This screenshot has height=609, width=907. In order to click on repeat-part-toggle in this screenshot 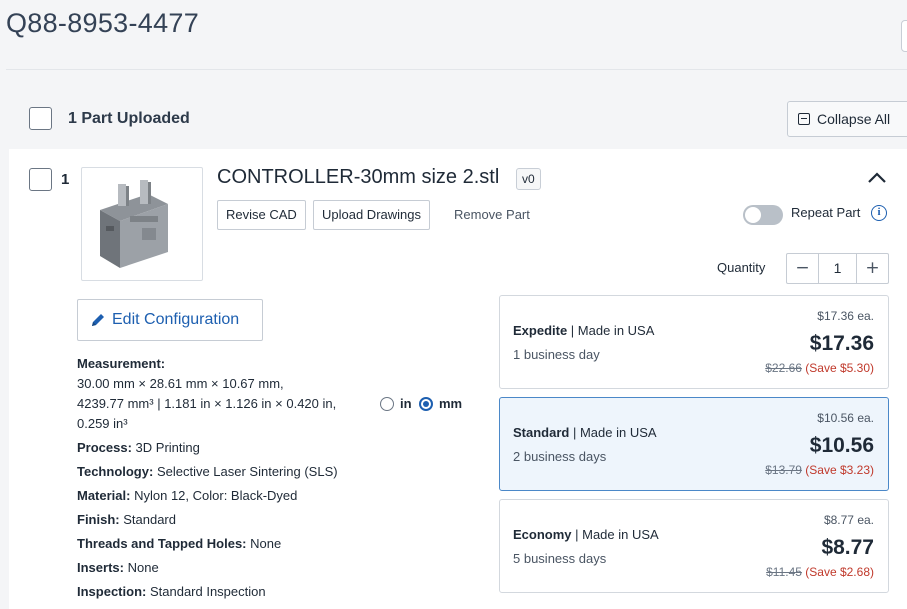, I will do `click(763, 215)`.